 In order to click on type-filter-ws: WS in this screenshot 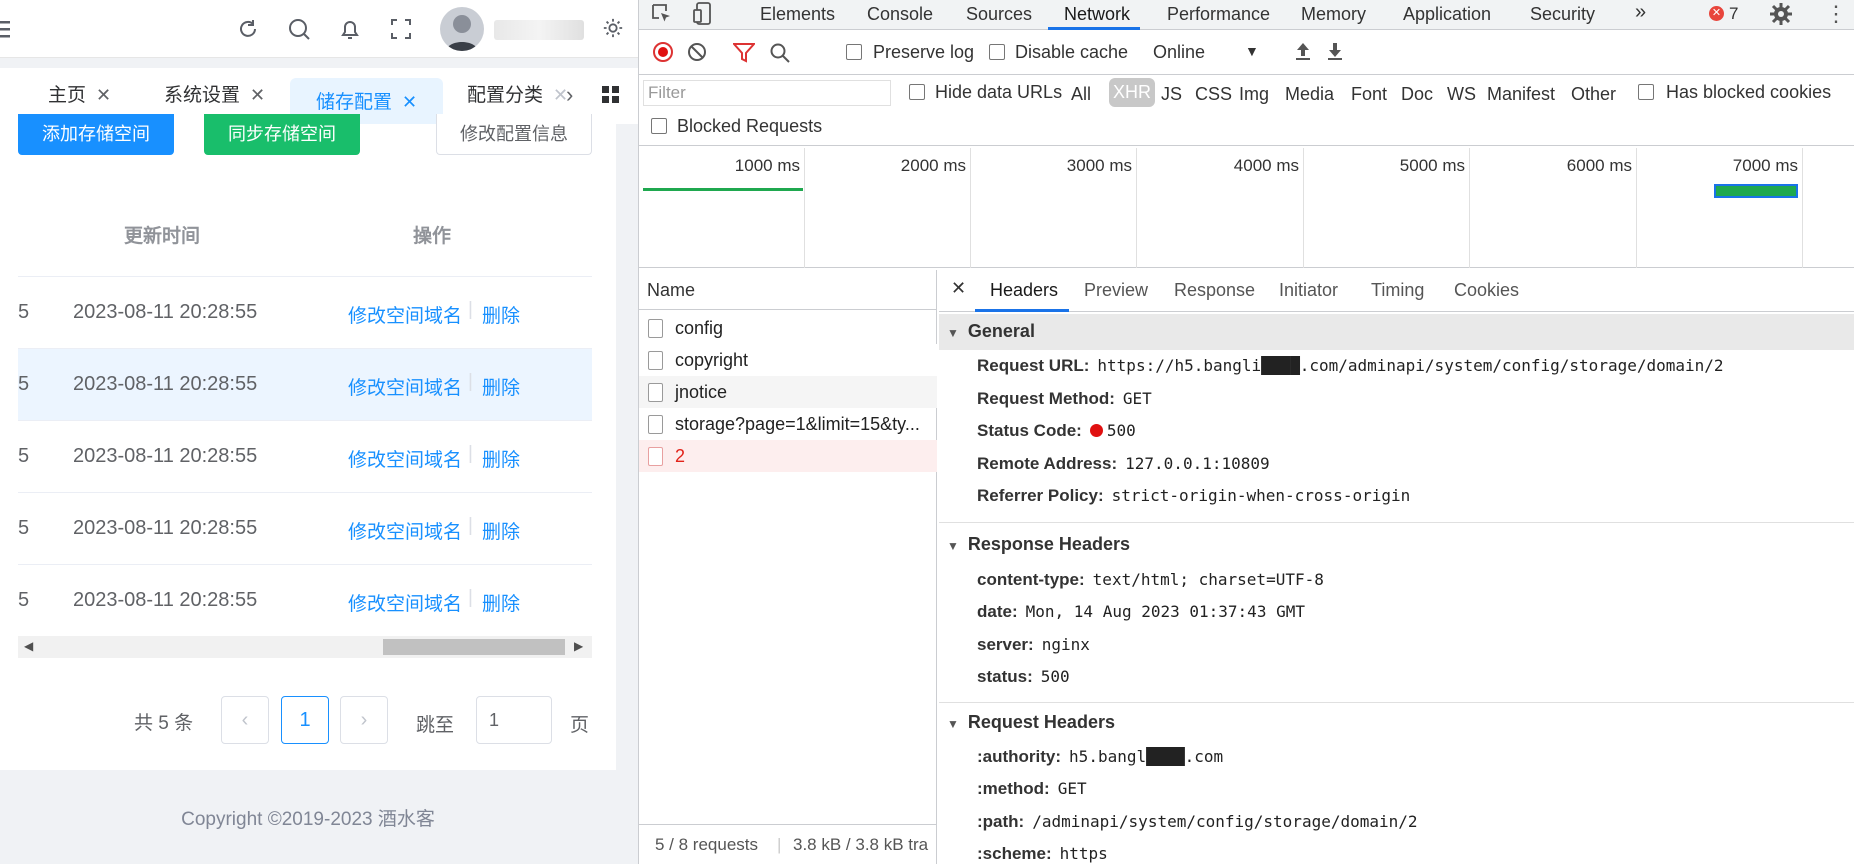, I will do `click(1461, 94)`.